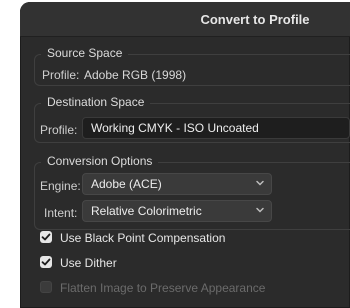 Image resolution: width=350 pixels, height=308 pixels. I want to click on destination-profile-label: Profile:, so click(59, 130).